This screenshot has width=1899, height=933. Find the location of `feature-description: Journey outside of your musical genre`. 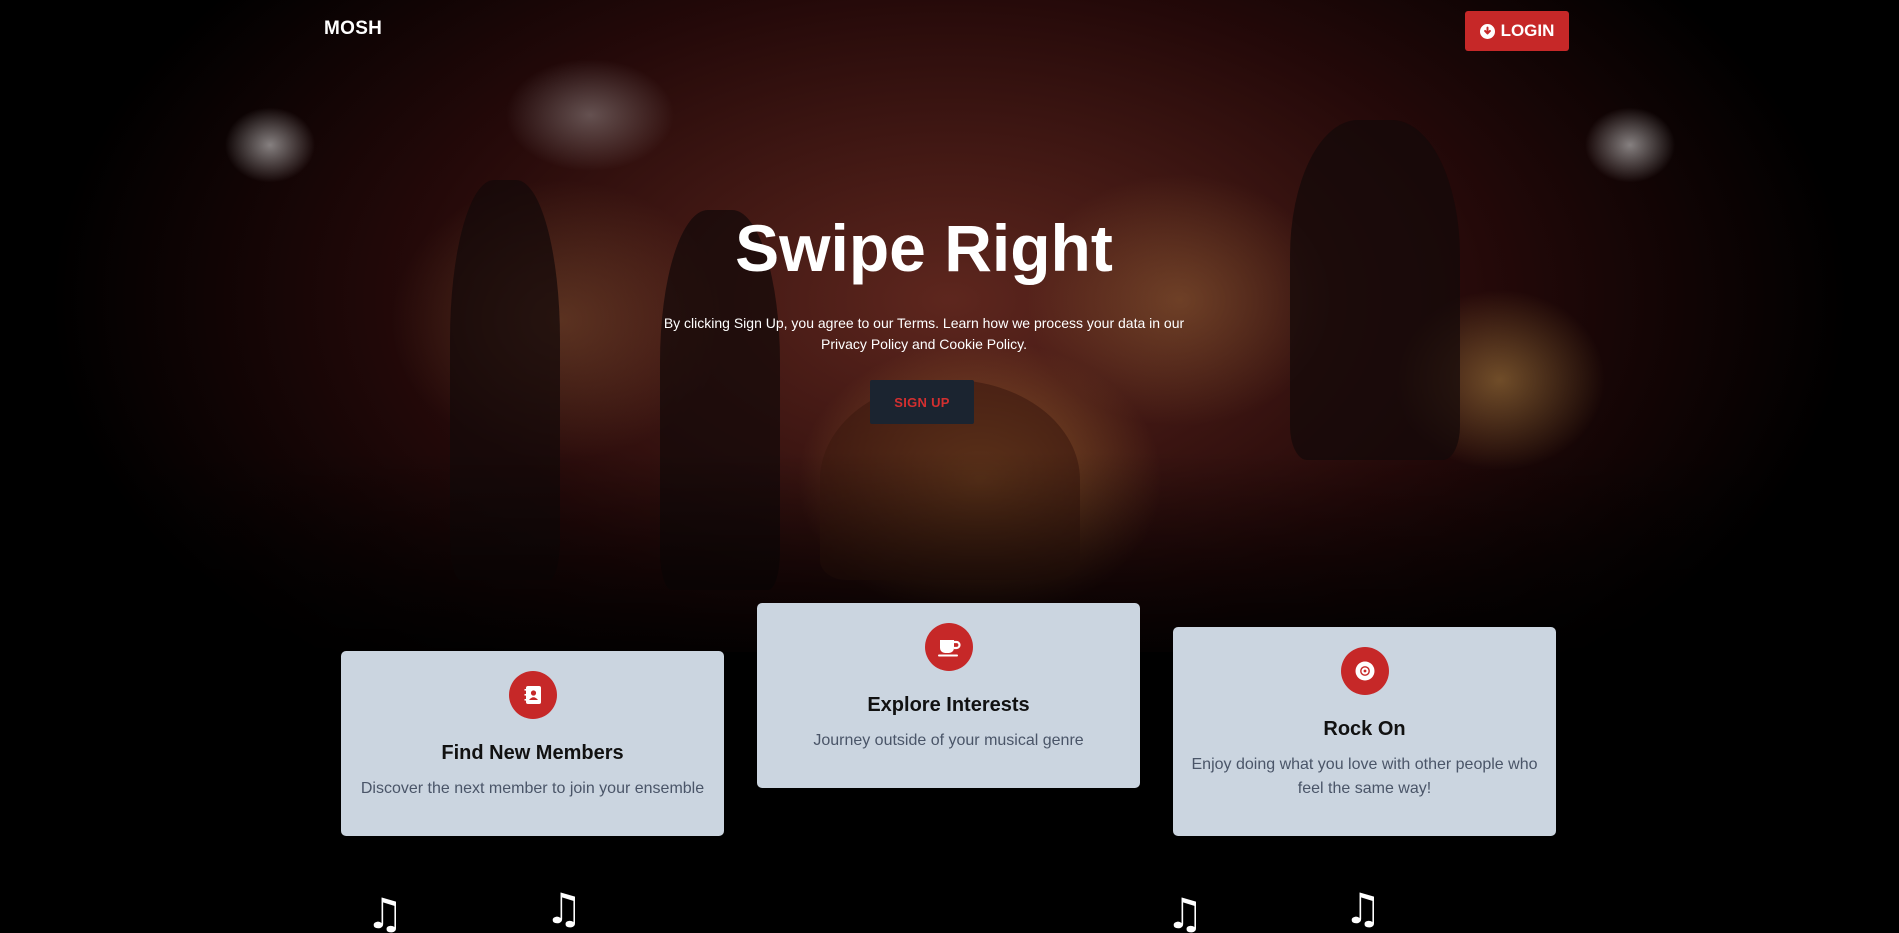

feature-description: Journey outside of your musical genre is located at coordinates (948, 740).